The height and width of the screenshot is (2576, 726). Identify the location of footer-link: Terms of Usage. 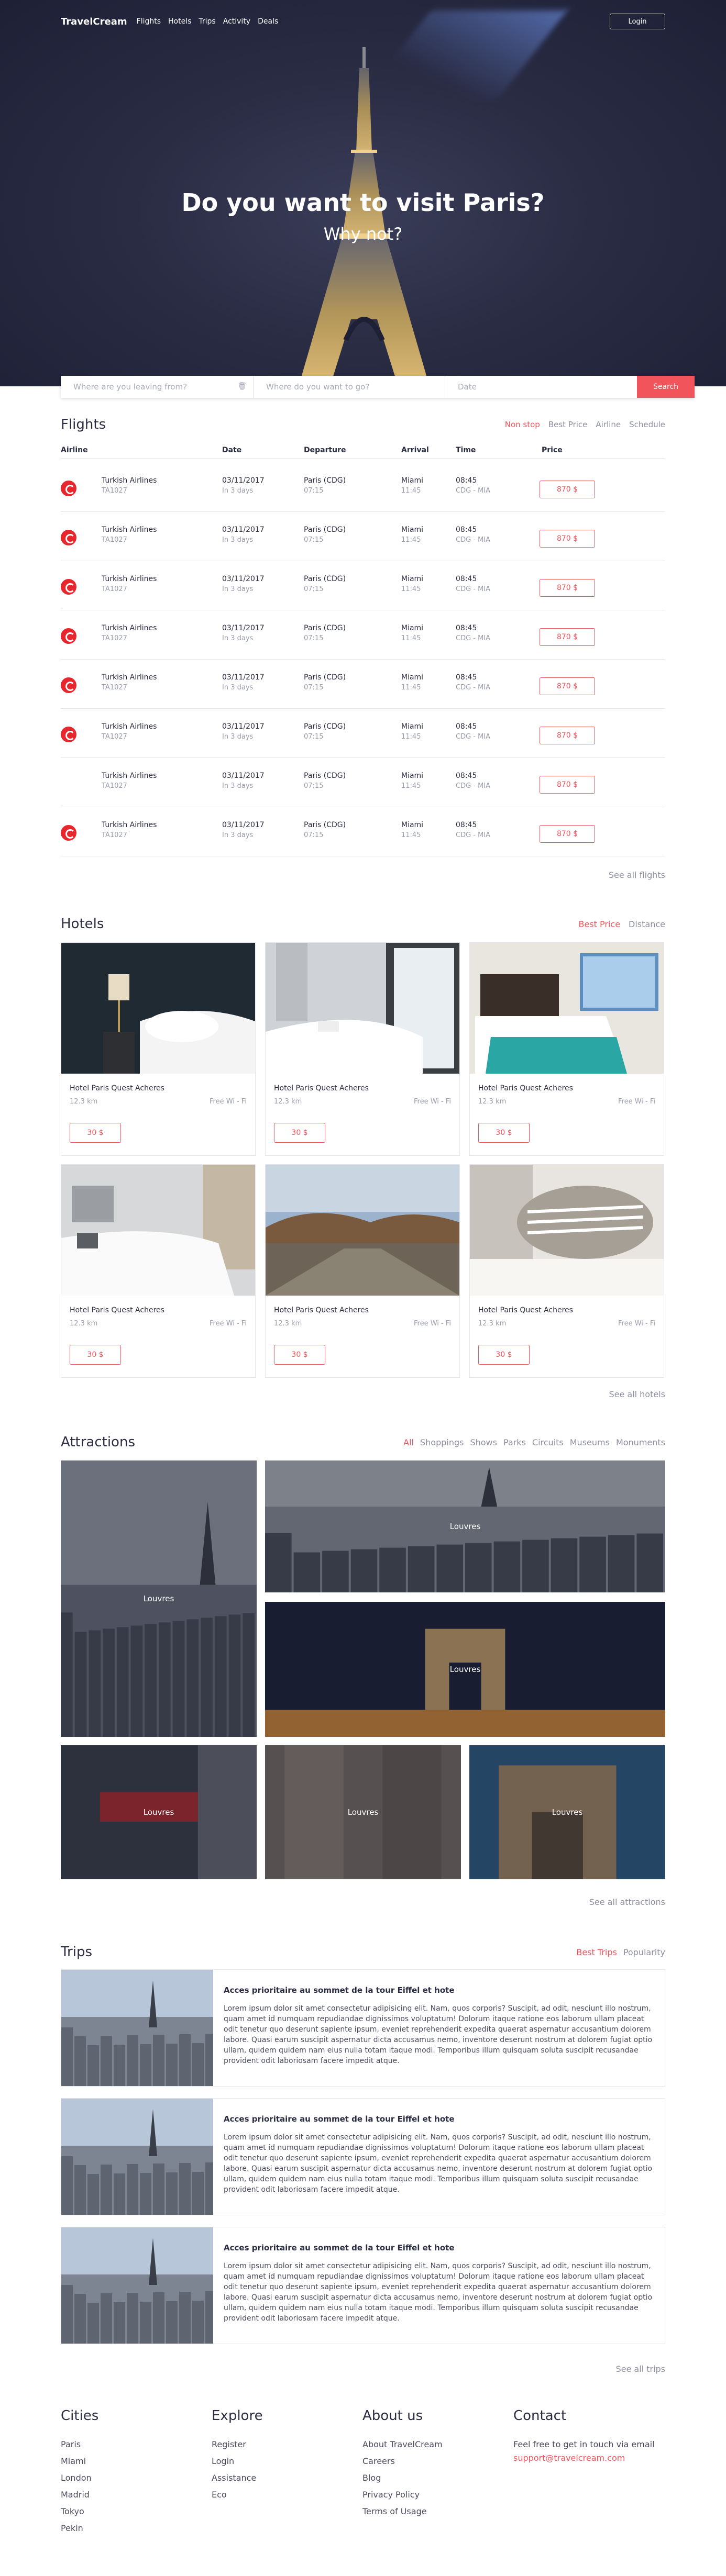
(403, 2511).